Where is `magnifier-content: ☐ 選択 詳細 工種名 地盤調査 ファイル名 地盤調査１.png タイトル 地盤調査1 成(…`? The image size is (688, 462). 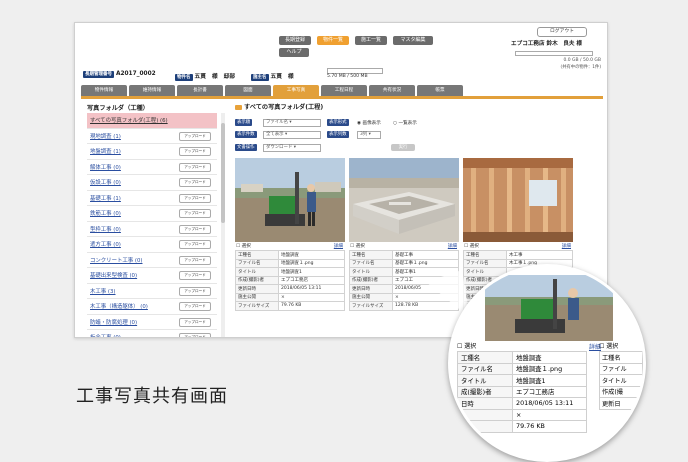 magnifier-content: ☐ 選択 詳細 工種名 地盤調査 ファイル名 地盤調査１.png タイトル 地盤調査1 成(… is located at coordinates (547, 363).